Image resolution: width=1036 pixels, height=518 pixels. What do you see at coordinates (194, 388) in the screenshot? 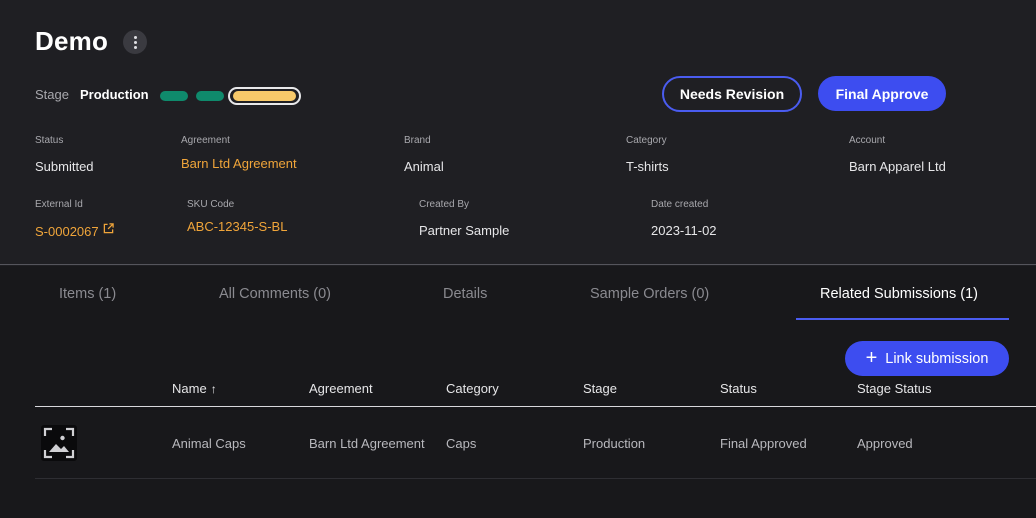
I see `column-header-name: Name ↑` at bounding box center [194, 388].